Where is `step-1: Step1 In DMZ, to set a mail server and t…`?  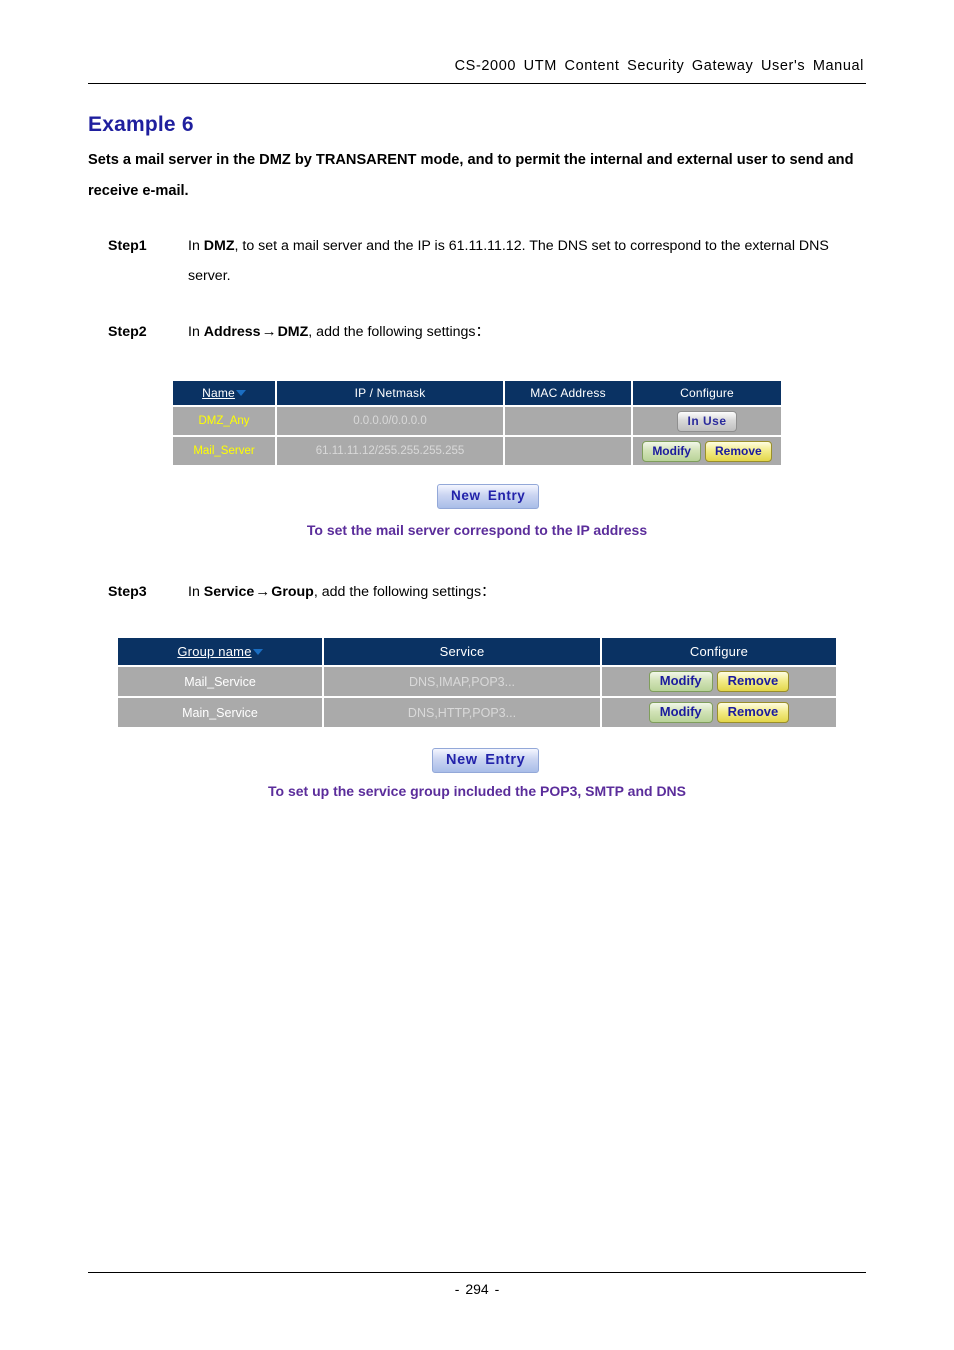
step-1: Step1 In DMZ, to set a mail server and t… is located at coordinates (478, 261).